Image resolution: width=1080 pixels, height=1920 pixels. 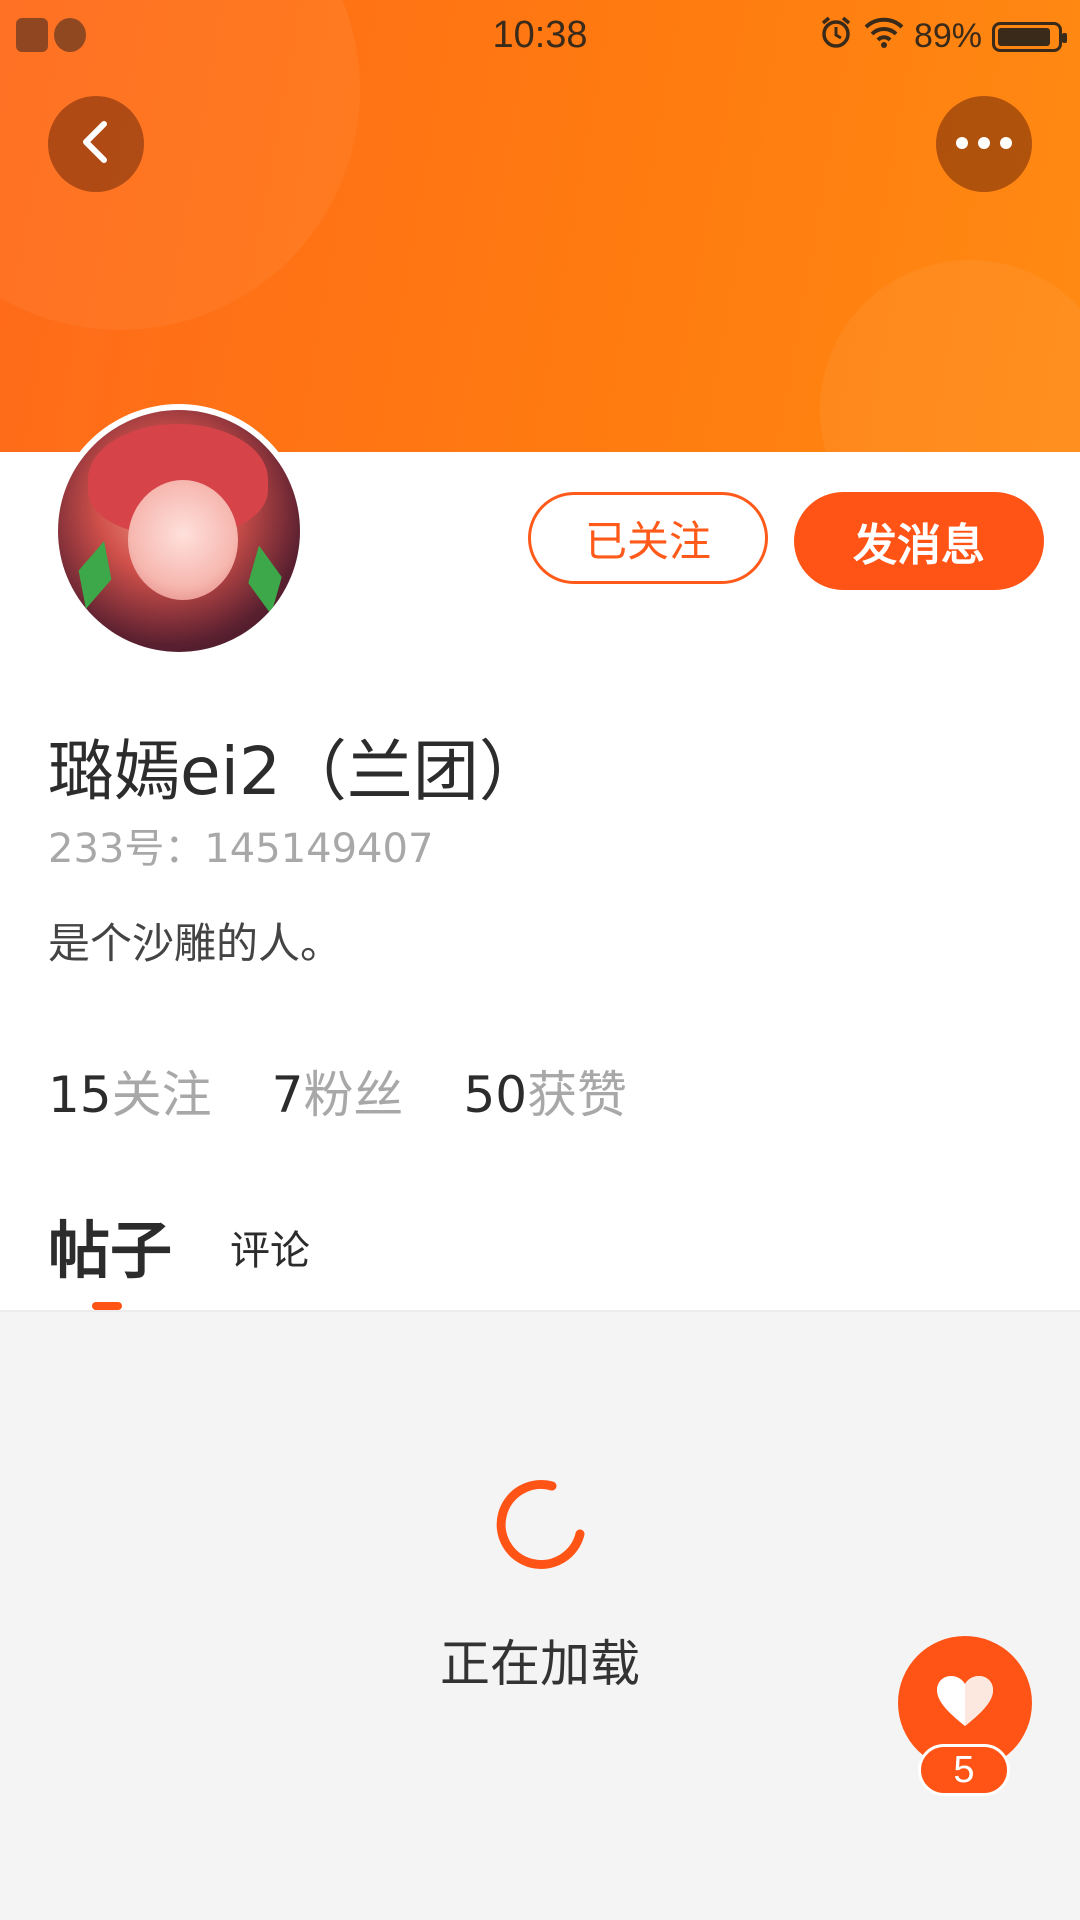 What do you see at coordinates (540, 1311) in the screenshot?
I see `divider` at bounding box center [540, 1311].